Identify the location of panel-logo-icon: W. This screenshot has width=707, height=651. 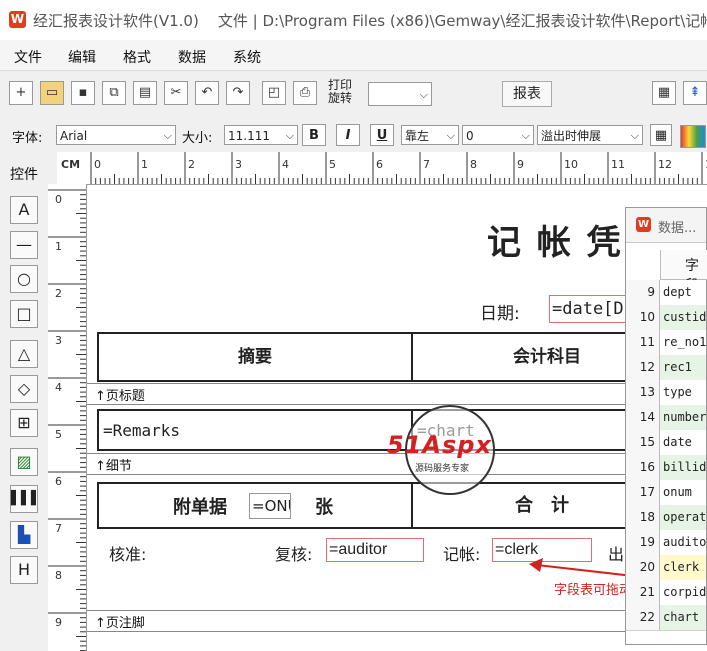
(643, 224).